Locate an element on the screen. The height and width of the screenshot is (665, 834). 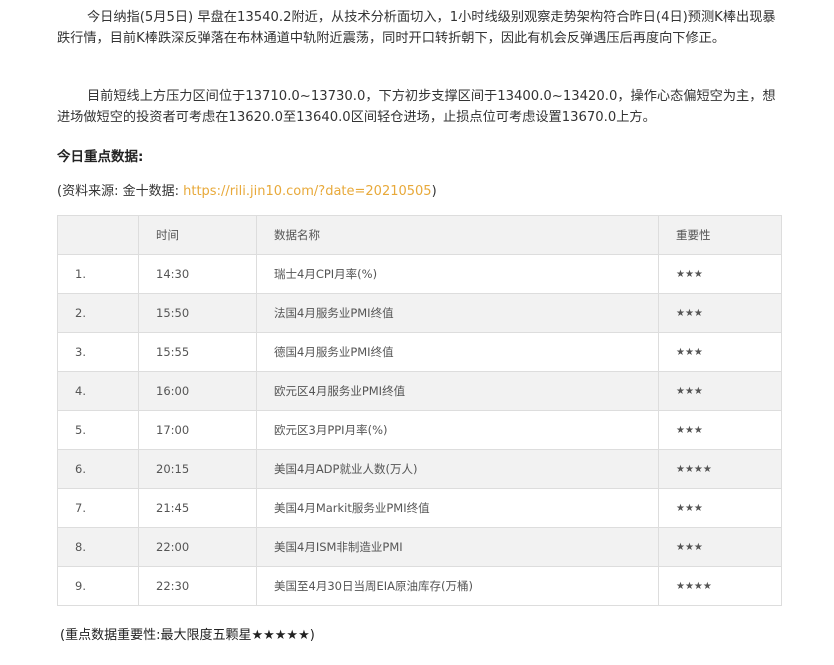
row-index: 9. is located at coordinates (98, 586).